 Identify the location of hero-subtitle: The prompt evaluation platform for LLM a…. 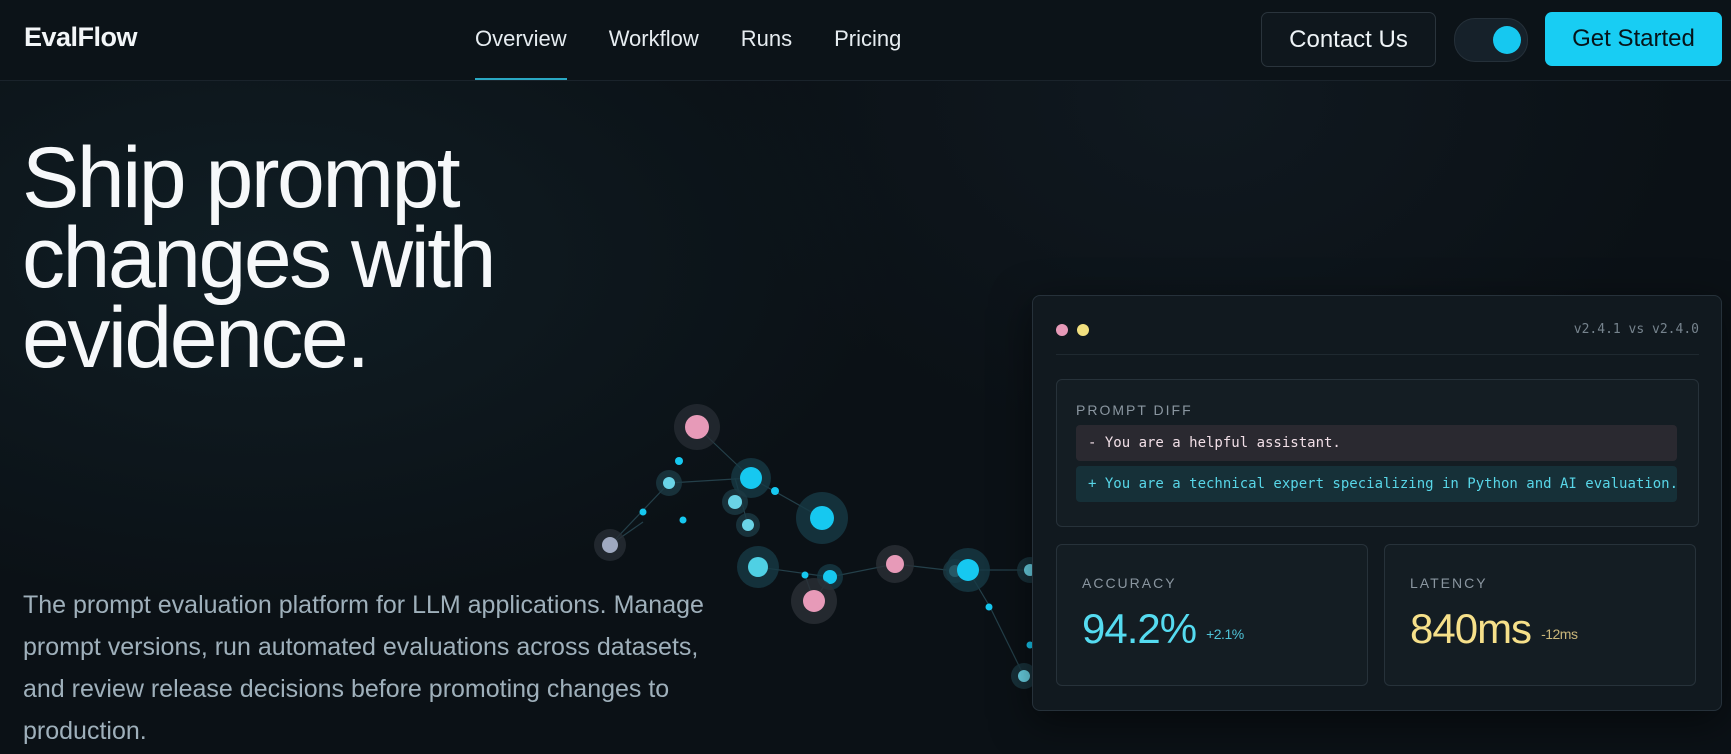
(363, 668).